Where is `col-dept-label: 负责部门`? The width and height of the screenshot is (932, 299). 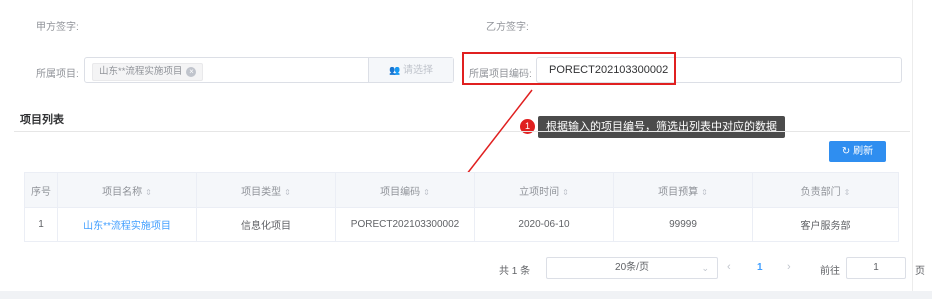
col-dept-label: 负责部门 is located at coordinates (820, 192).